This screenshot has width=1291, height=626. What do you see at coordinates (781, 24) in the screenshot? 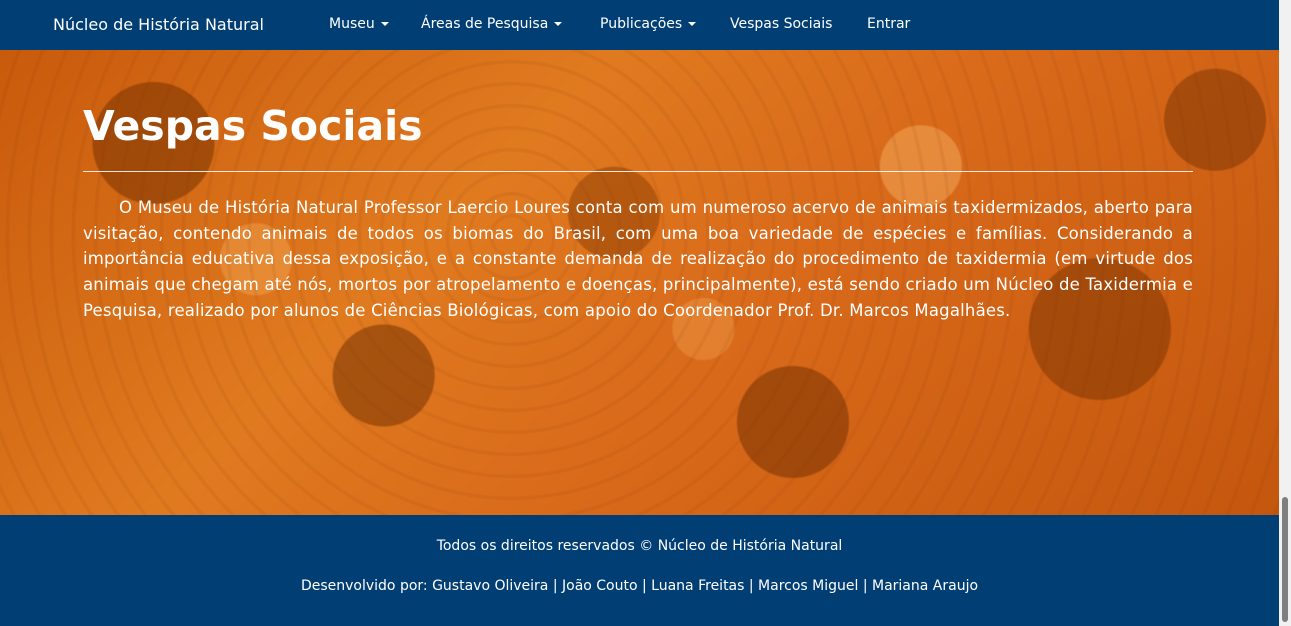
I see `nav-item-vespas-sociais: Vespas Sociais` at bounding box center [781, 24].